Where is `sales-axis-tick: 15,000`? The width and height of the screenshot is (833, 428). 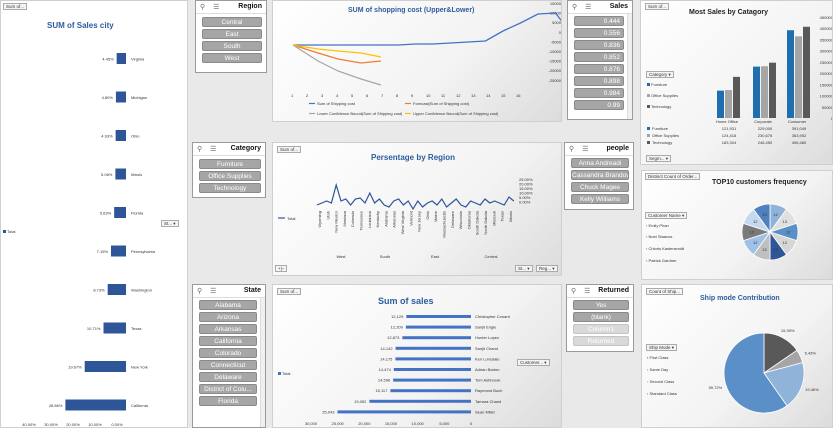 sales-axis-tick: 15,000 is located at coordinates (391, 423).